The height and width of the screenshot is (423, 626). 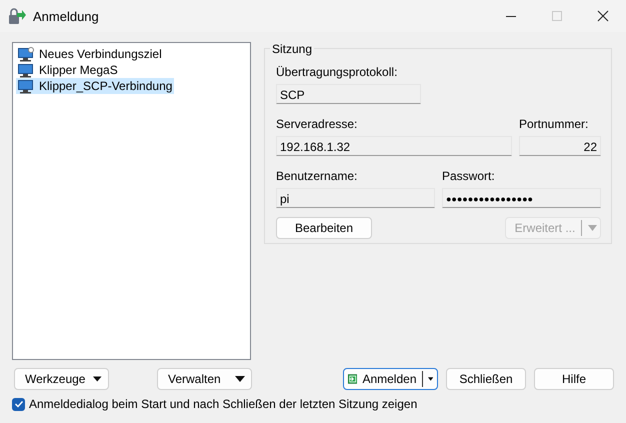 What do you see at coordinates (204, 379) in the screenshot?
I see `dropdown-button: Verwalten` at bounding box center [204, 379].